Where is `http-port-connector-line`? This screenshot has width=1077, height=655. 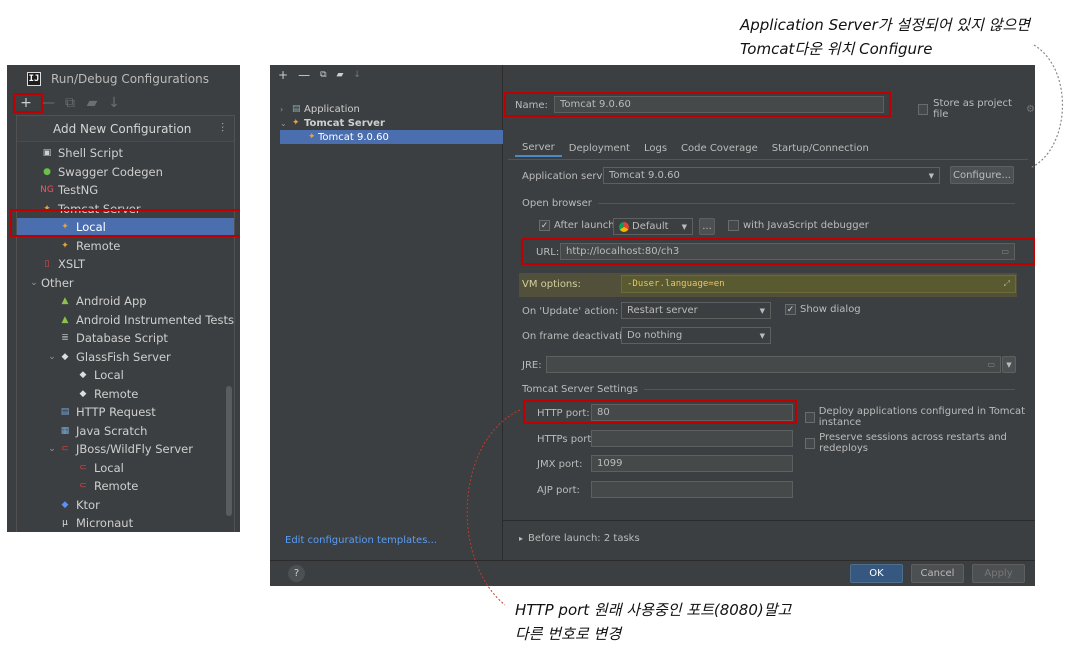 http-port-connector-line is located at coordinates (493, 507).